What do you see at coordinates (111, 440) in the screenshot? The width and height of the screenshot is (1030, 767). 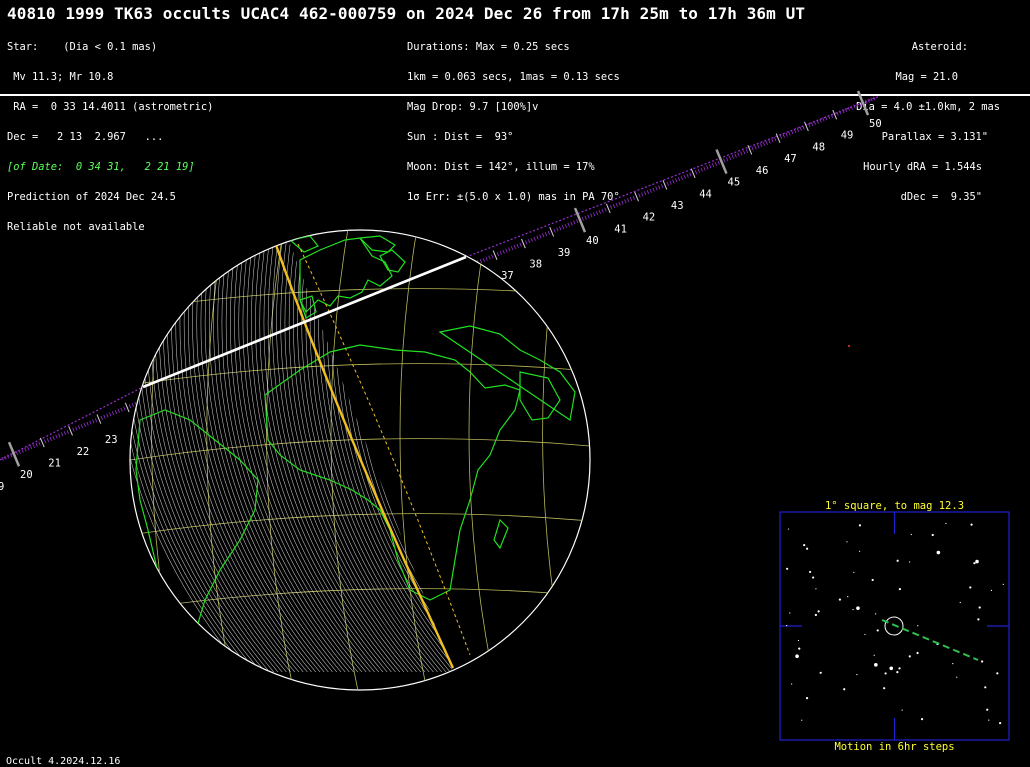 I see `track-tick-label-23: 23` at bounding box center [111, 440].